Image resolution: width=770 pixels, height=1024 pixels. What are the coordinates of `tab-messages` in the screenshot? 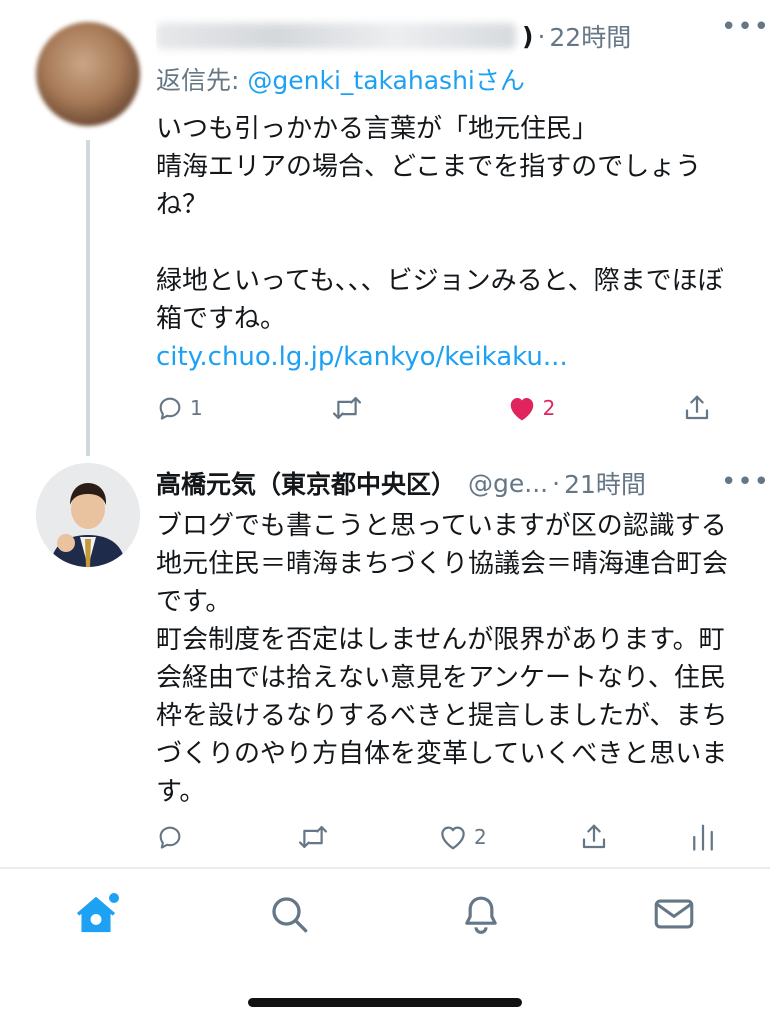 It's located at (674, 914).